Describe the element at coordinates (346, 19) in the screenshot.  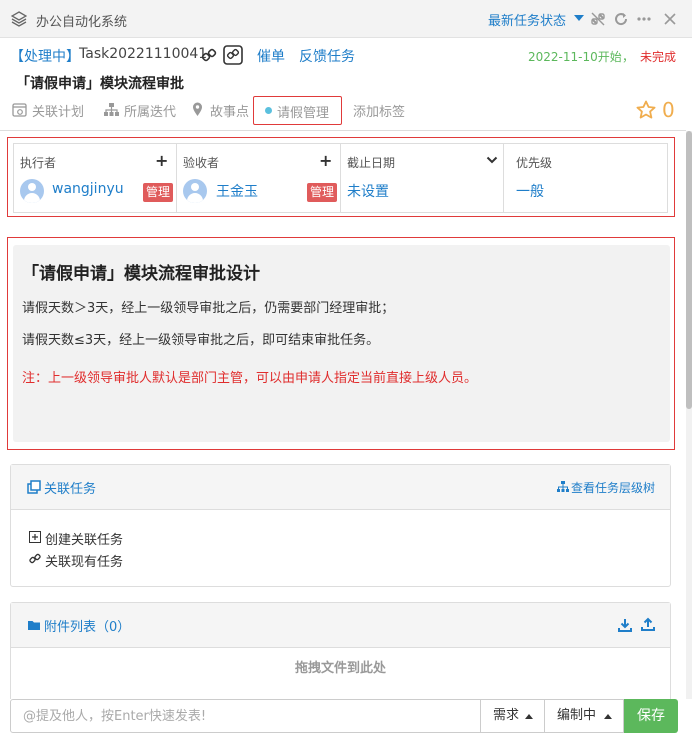
I see `title-bar: 办公自动化系统 最新任务状态` at that location.